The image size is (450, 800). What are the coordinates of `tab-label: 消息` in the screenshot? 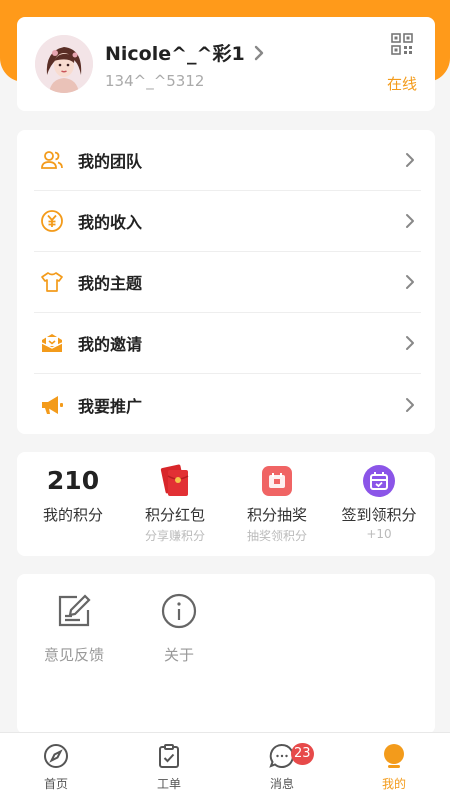 It's located at (281, 784).